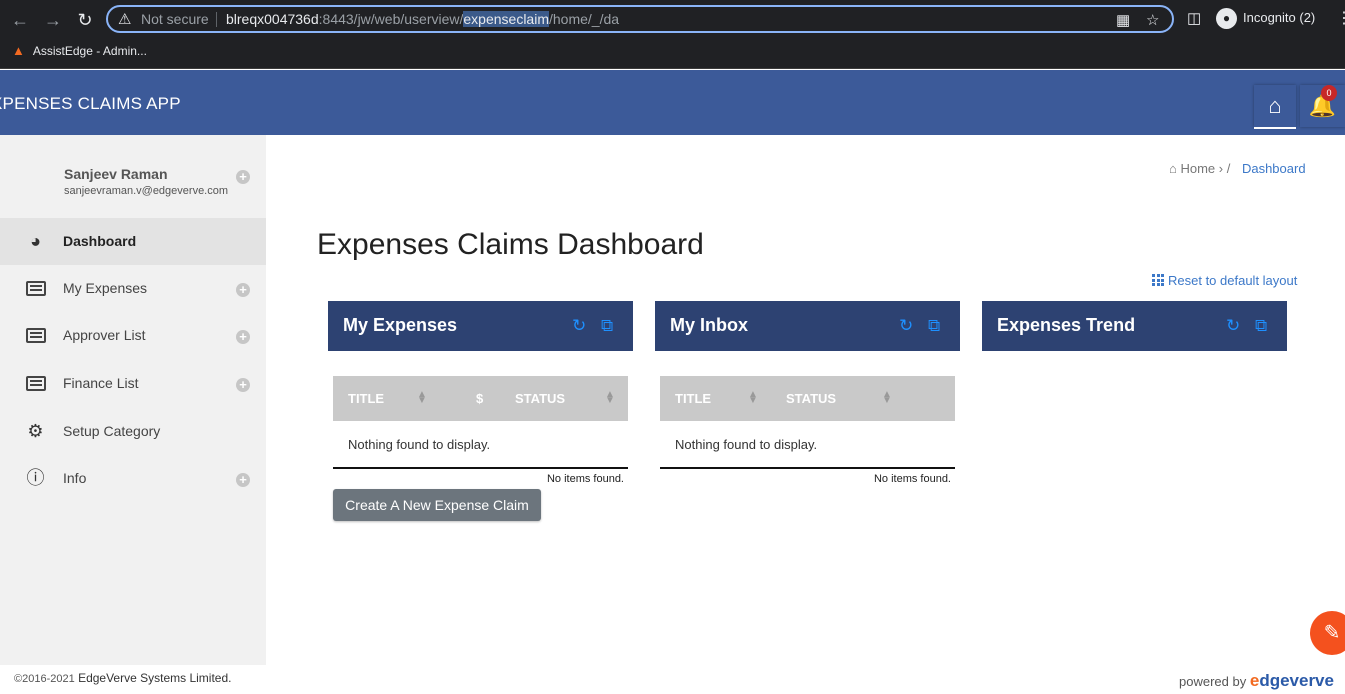  I want to click on home-icon: ⌂, so click(1275, 105).